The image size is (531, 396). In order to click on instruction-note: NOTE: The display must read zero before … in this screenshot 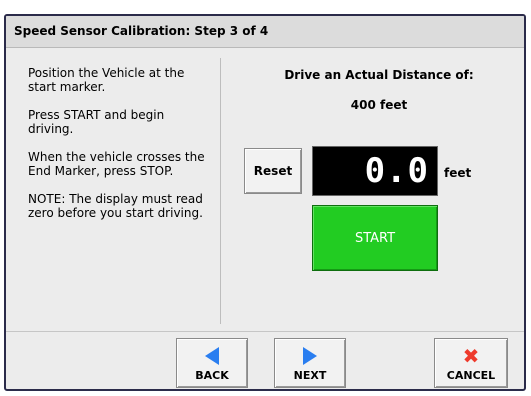, I will do `click(115, 206)`.